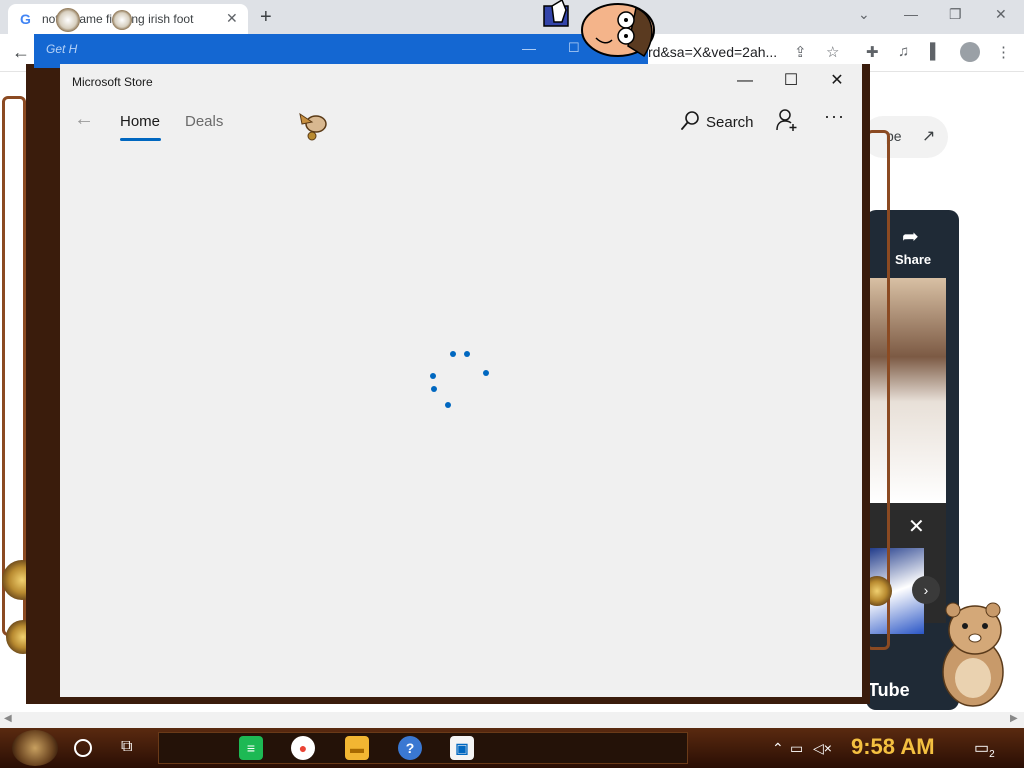 The width and height of the screenshot is (1024, 768). Describe the element at coordinates (903, 51) in the screenshot. I see `media-control-icon: ♫` at that location.